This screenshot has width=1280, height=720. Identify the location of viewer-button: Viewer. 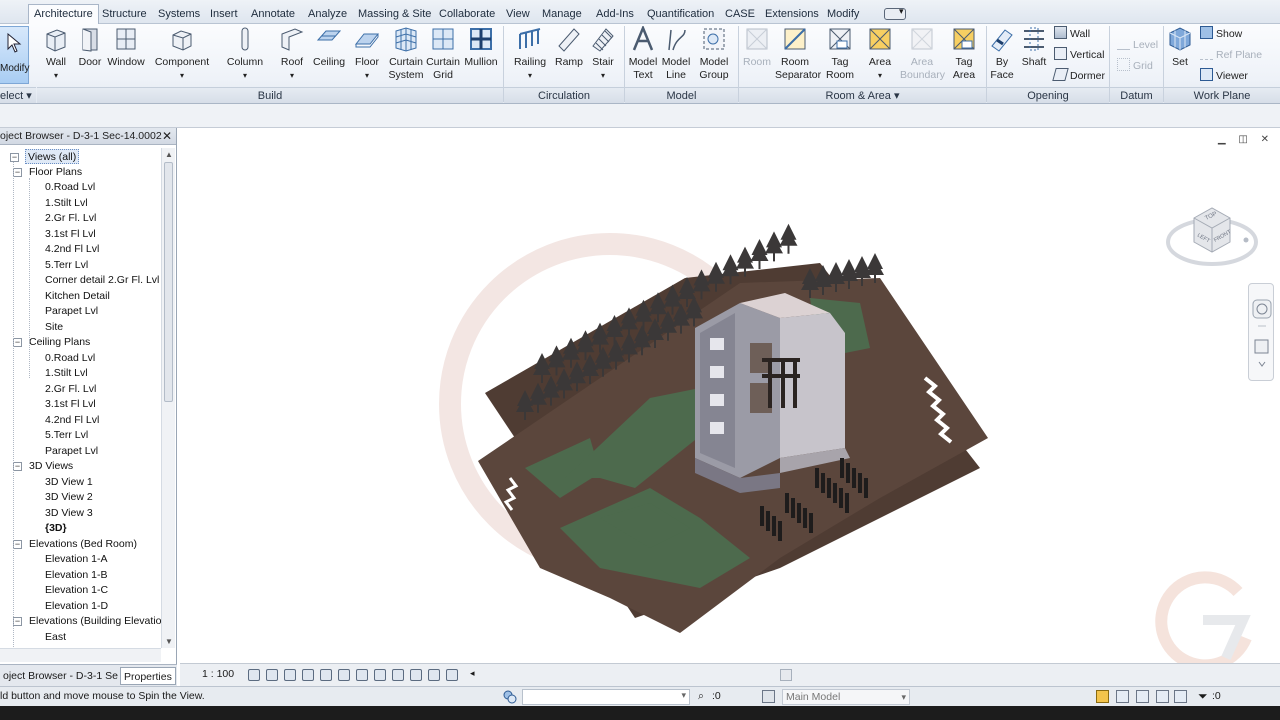
(1224, 76).